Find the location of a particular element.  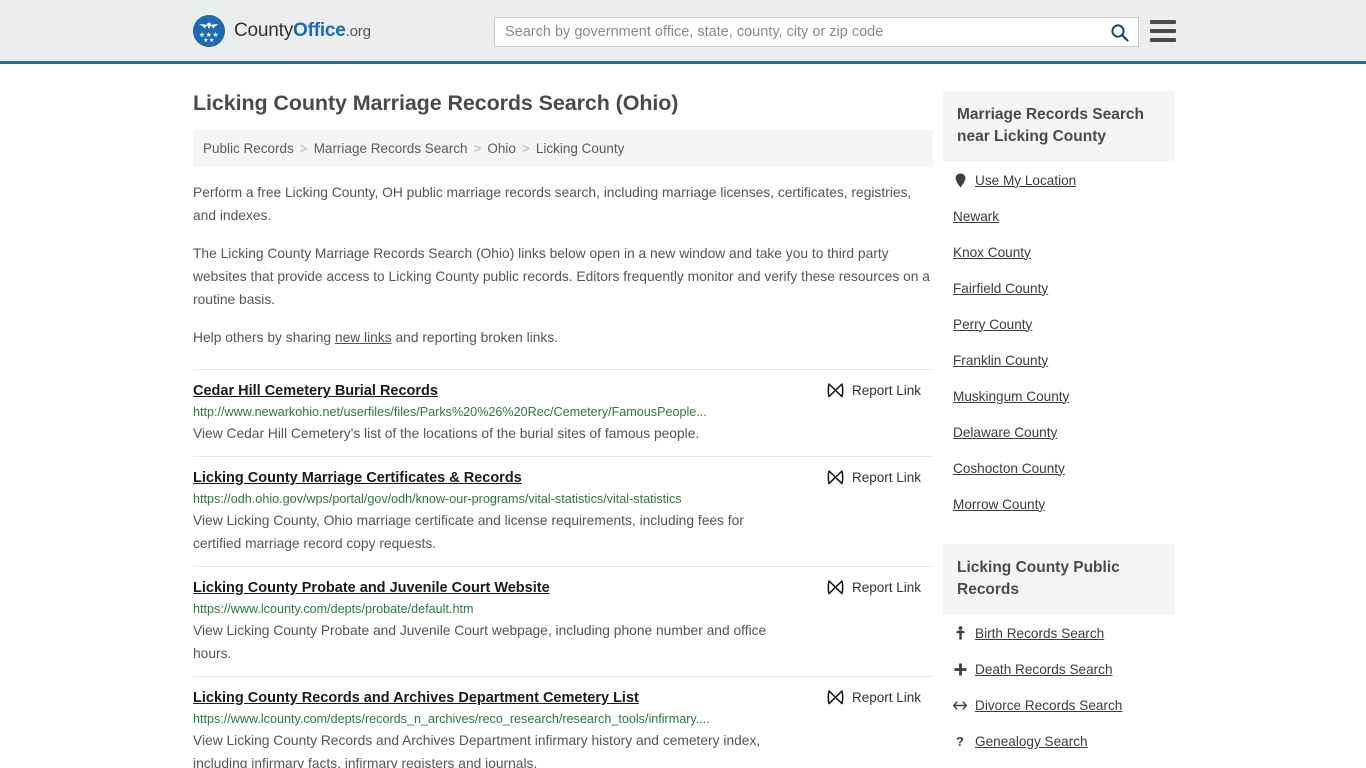

sidebar-item-coshocton-county: Coshocton County is located at coordinates (1059, 468).